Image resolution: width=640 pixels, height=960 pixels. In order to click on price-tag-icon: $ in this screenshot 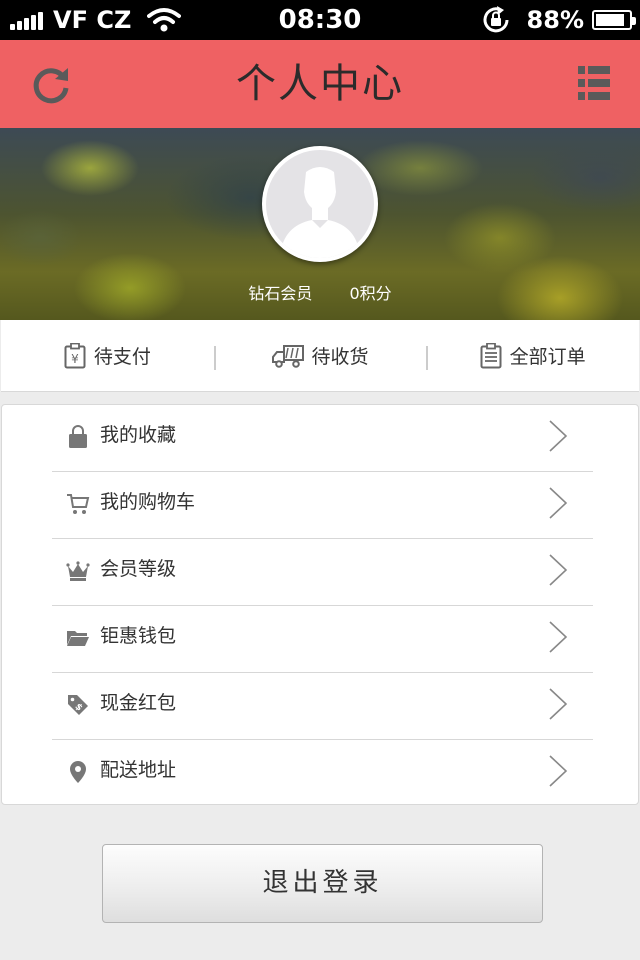, I will do `click(78, 705)`.